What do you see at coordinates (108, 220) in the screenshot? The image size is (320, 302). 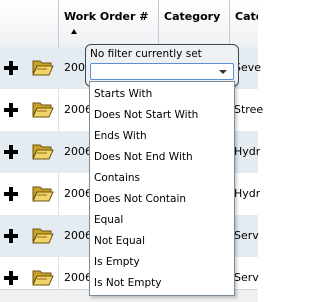 I see `filter-option: Equal` at bounding box center [108, 220].